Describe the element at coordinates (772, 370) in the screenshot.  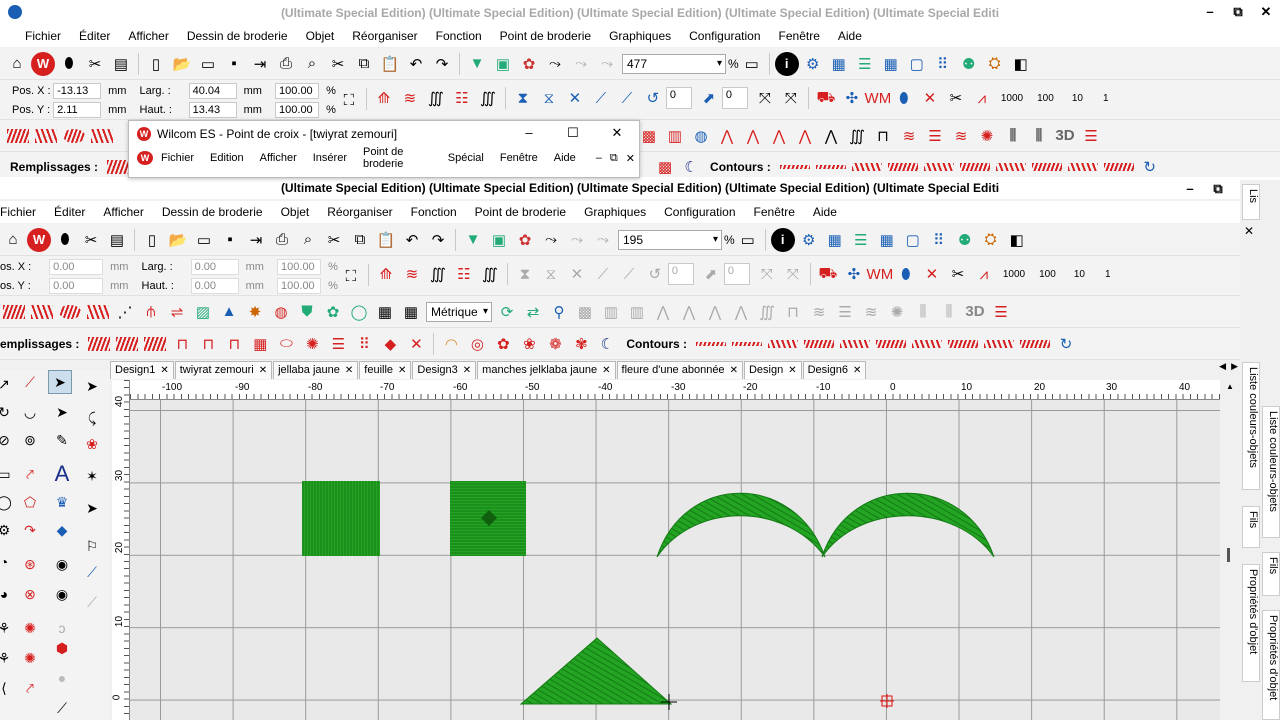
I see `tab-design: Design ✕` at that location.